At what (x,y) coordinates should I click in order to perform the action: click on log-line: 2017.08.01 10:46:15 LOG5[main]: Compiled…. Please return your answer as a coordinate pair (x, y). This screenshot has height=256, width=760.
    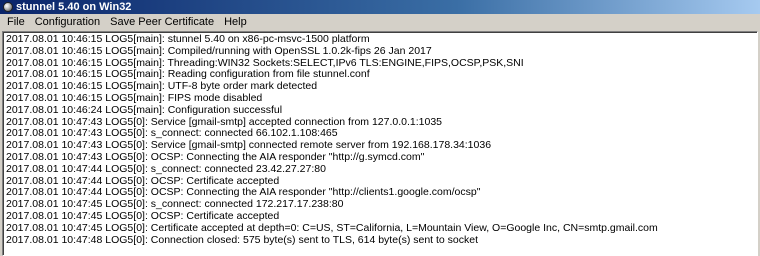
    Looking at the image, I should click on (219, 50).